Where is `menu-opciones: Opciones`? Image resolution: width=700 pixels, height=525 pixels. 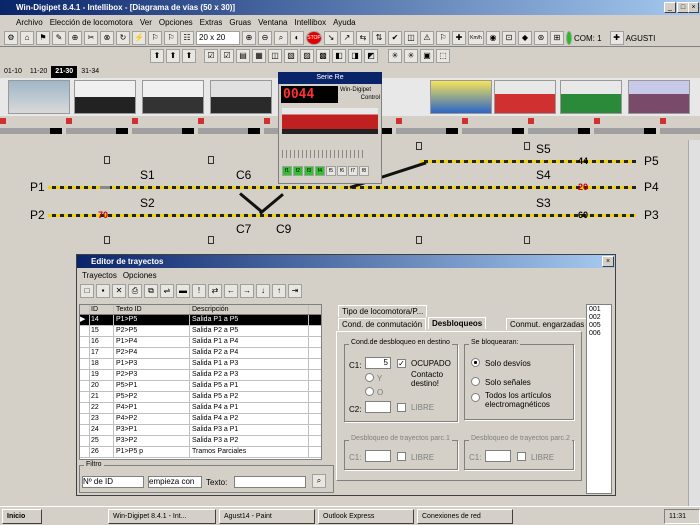 menu-opciones: Opciones is located at coordinates (176, 22).